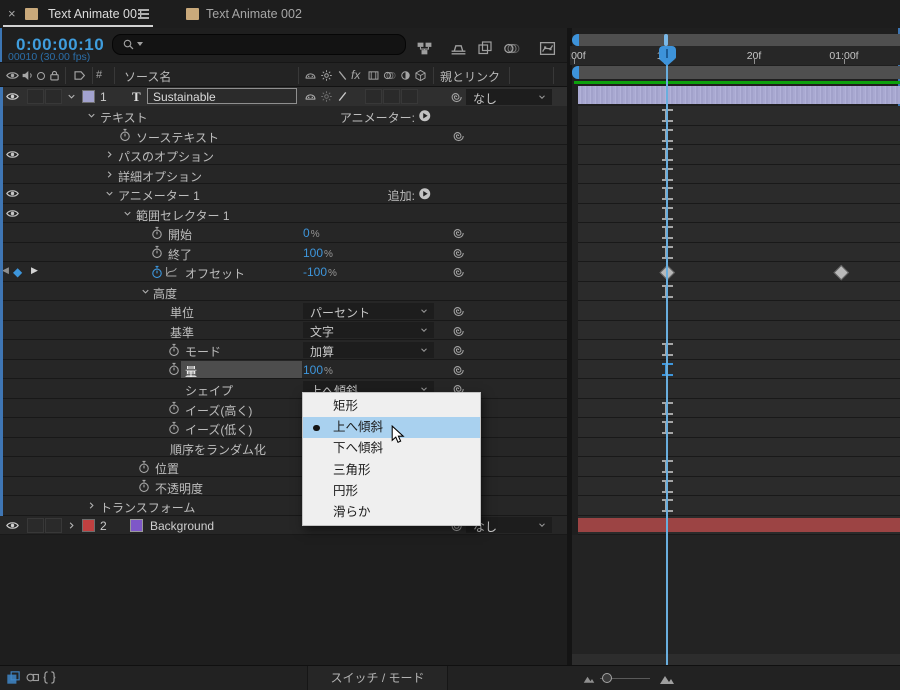 This screenshot has width=900, height=690. Describe the element at coordinates (285, 447) in the screenshot. I see `property-row-randomize-order: 順序をランダム化` at that location.